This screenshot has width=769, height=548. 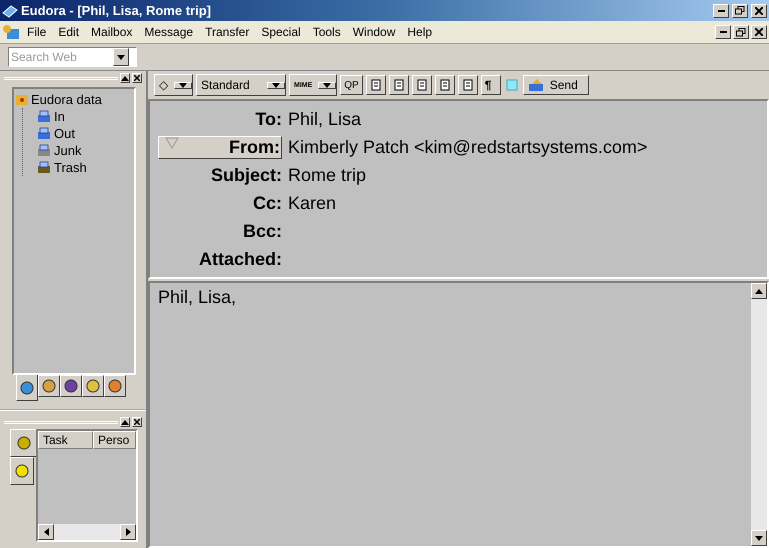 What do you see at coordinates (27, 388) in the screenshot?
I see `pane-tab` at bounding box center [27, 388].